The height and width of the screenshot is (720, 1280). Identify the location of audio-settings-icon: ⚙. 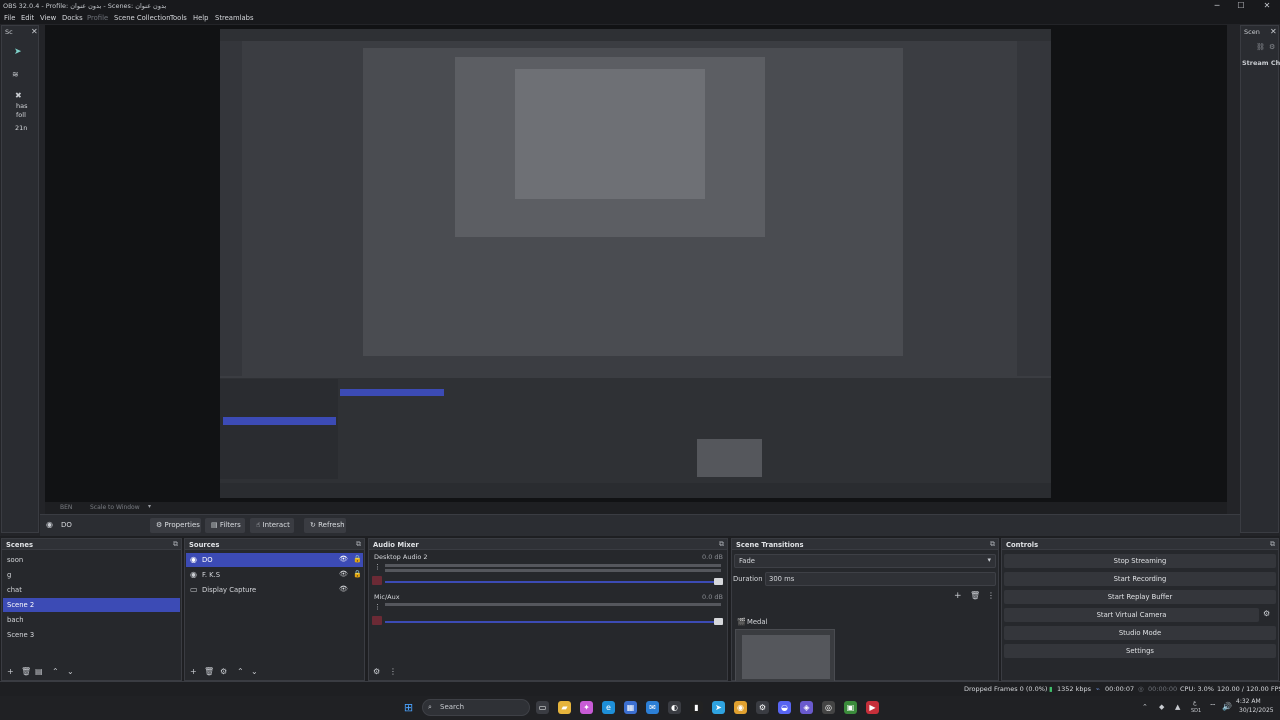
(376, 671).